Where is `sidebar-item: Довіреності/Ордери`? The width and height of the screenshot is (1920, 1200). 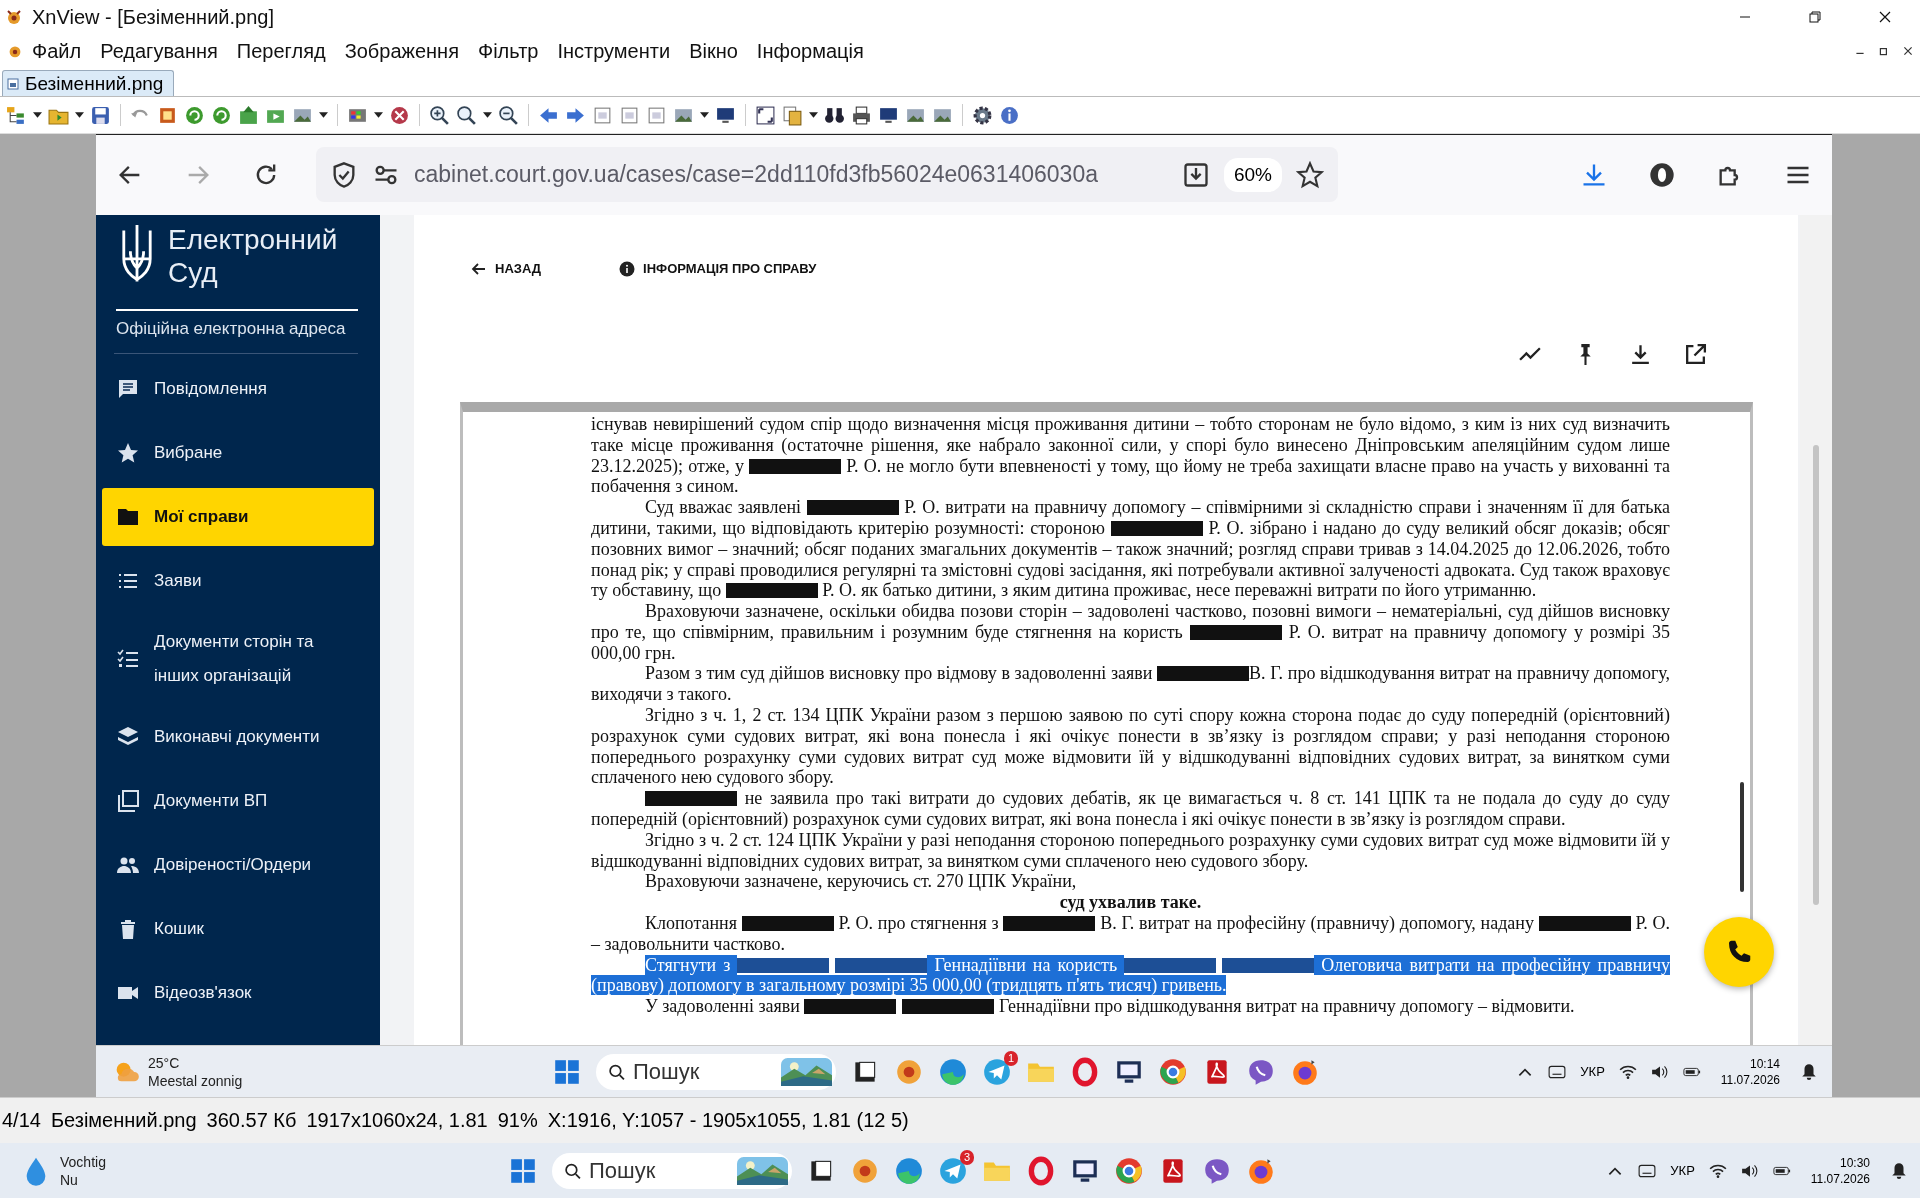
sidebar-item: Довіреності/Ордери is located at coordinates (238, 864).